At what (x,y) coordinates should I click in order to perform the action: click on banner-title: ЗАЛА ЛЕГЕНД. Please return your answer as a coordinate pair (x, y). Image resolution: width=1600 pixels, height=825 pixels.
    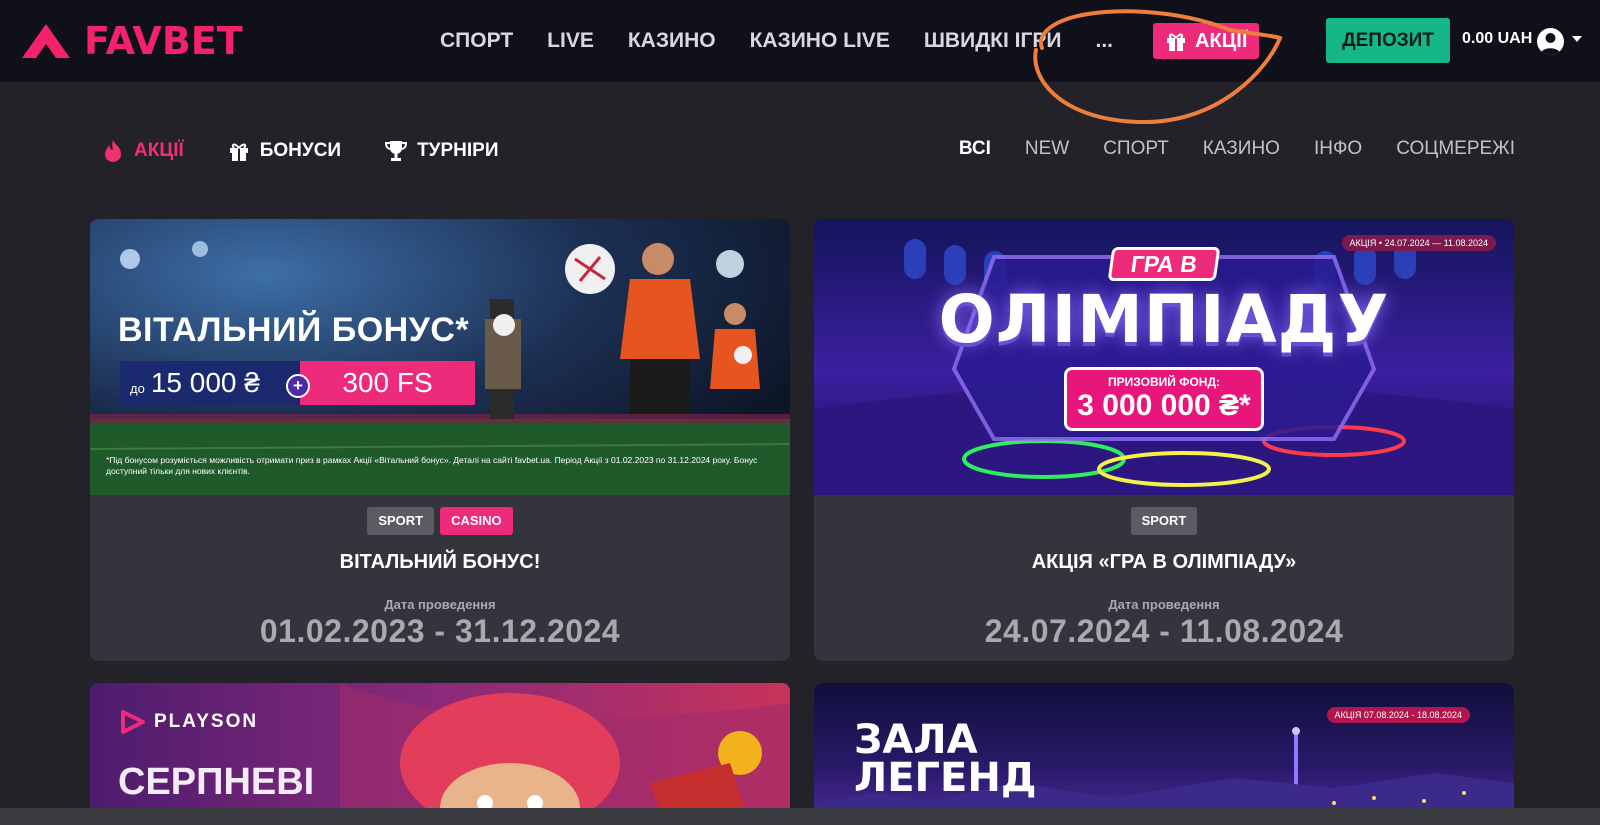
    Looking at the image, I should click on (945, 759).